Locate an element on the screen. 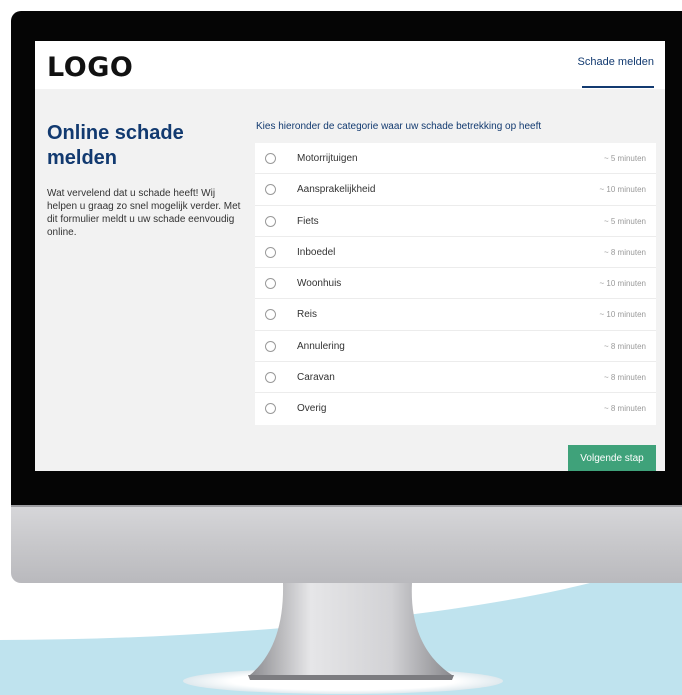  category-option-annulering: Annulering ~ 8 minuten is located at coordinates (455, 347).